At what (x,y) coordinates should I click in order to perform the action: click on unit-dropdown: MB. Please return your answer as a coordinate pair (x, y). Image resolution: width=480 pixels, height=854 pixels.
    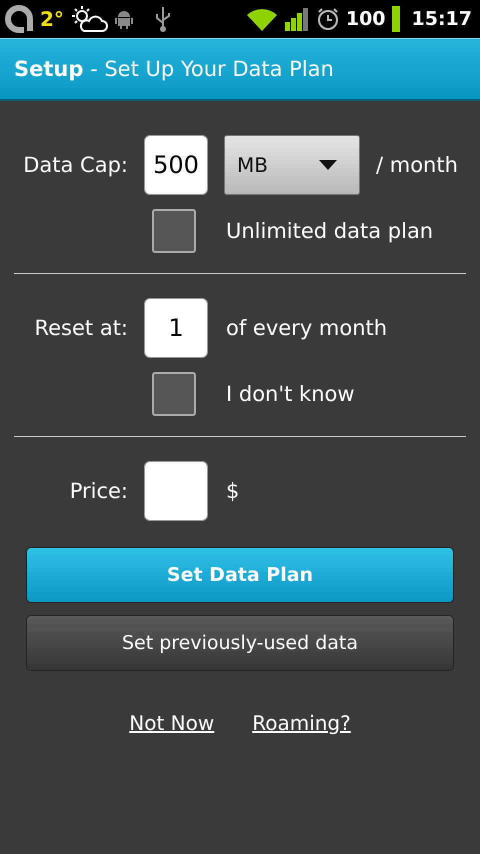
    Looking at the image, I should click on (292, 165).